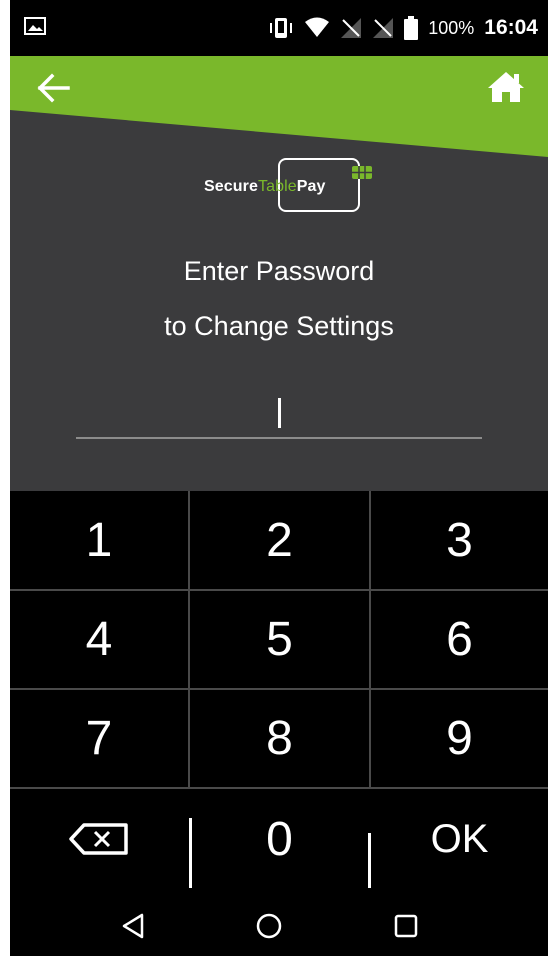  I want to click on prompt-line-2: to Change Settings, so click(279, 326).